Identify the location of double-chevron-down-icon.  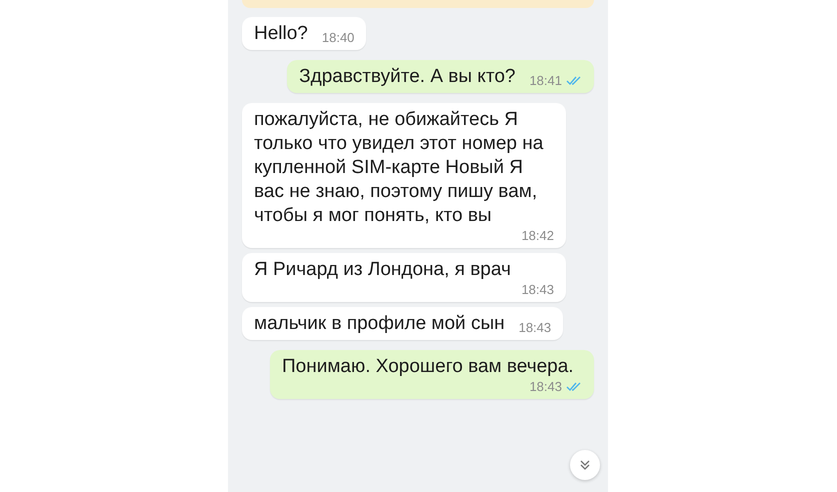
(585, 465).